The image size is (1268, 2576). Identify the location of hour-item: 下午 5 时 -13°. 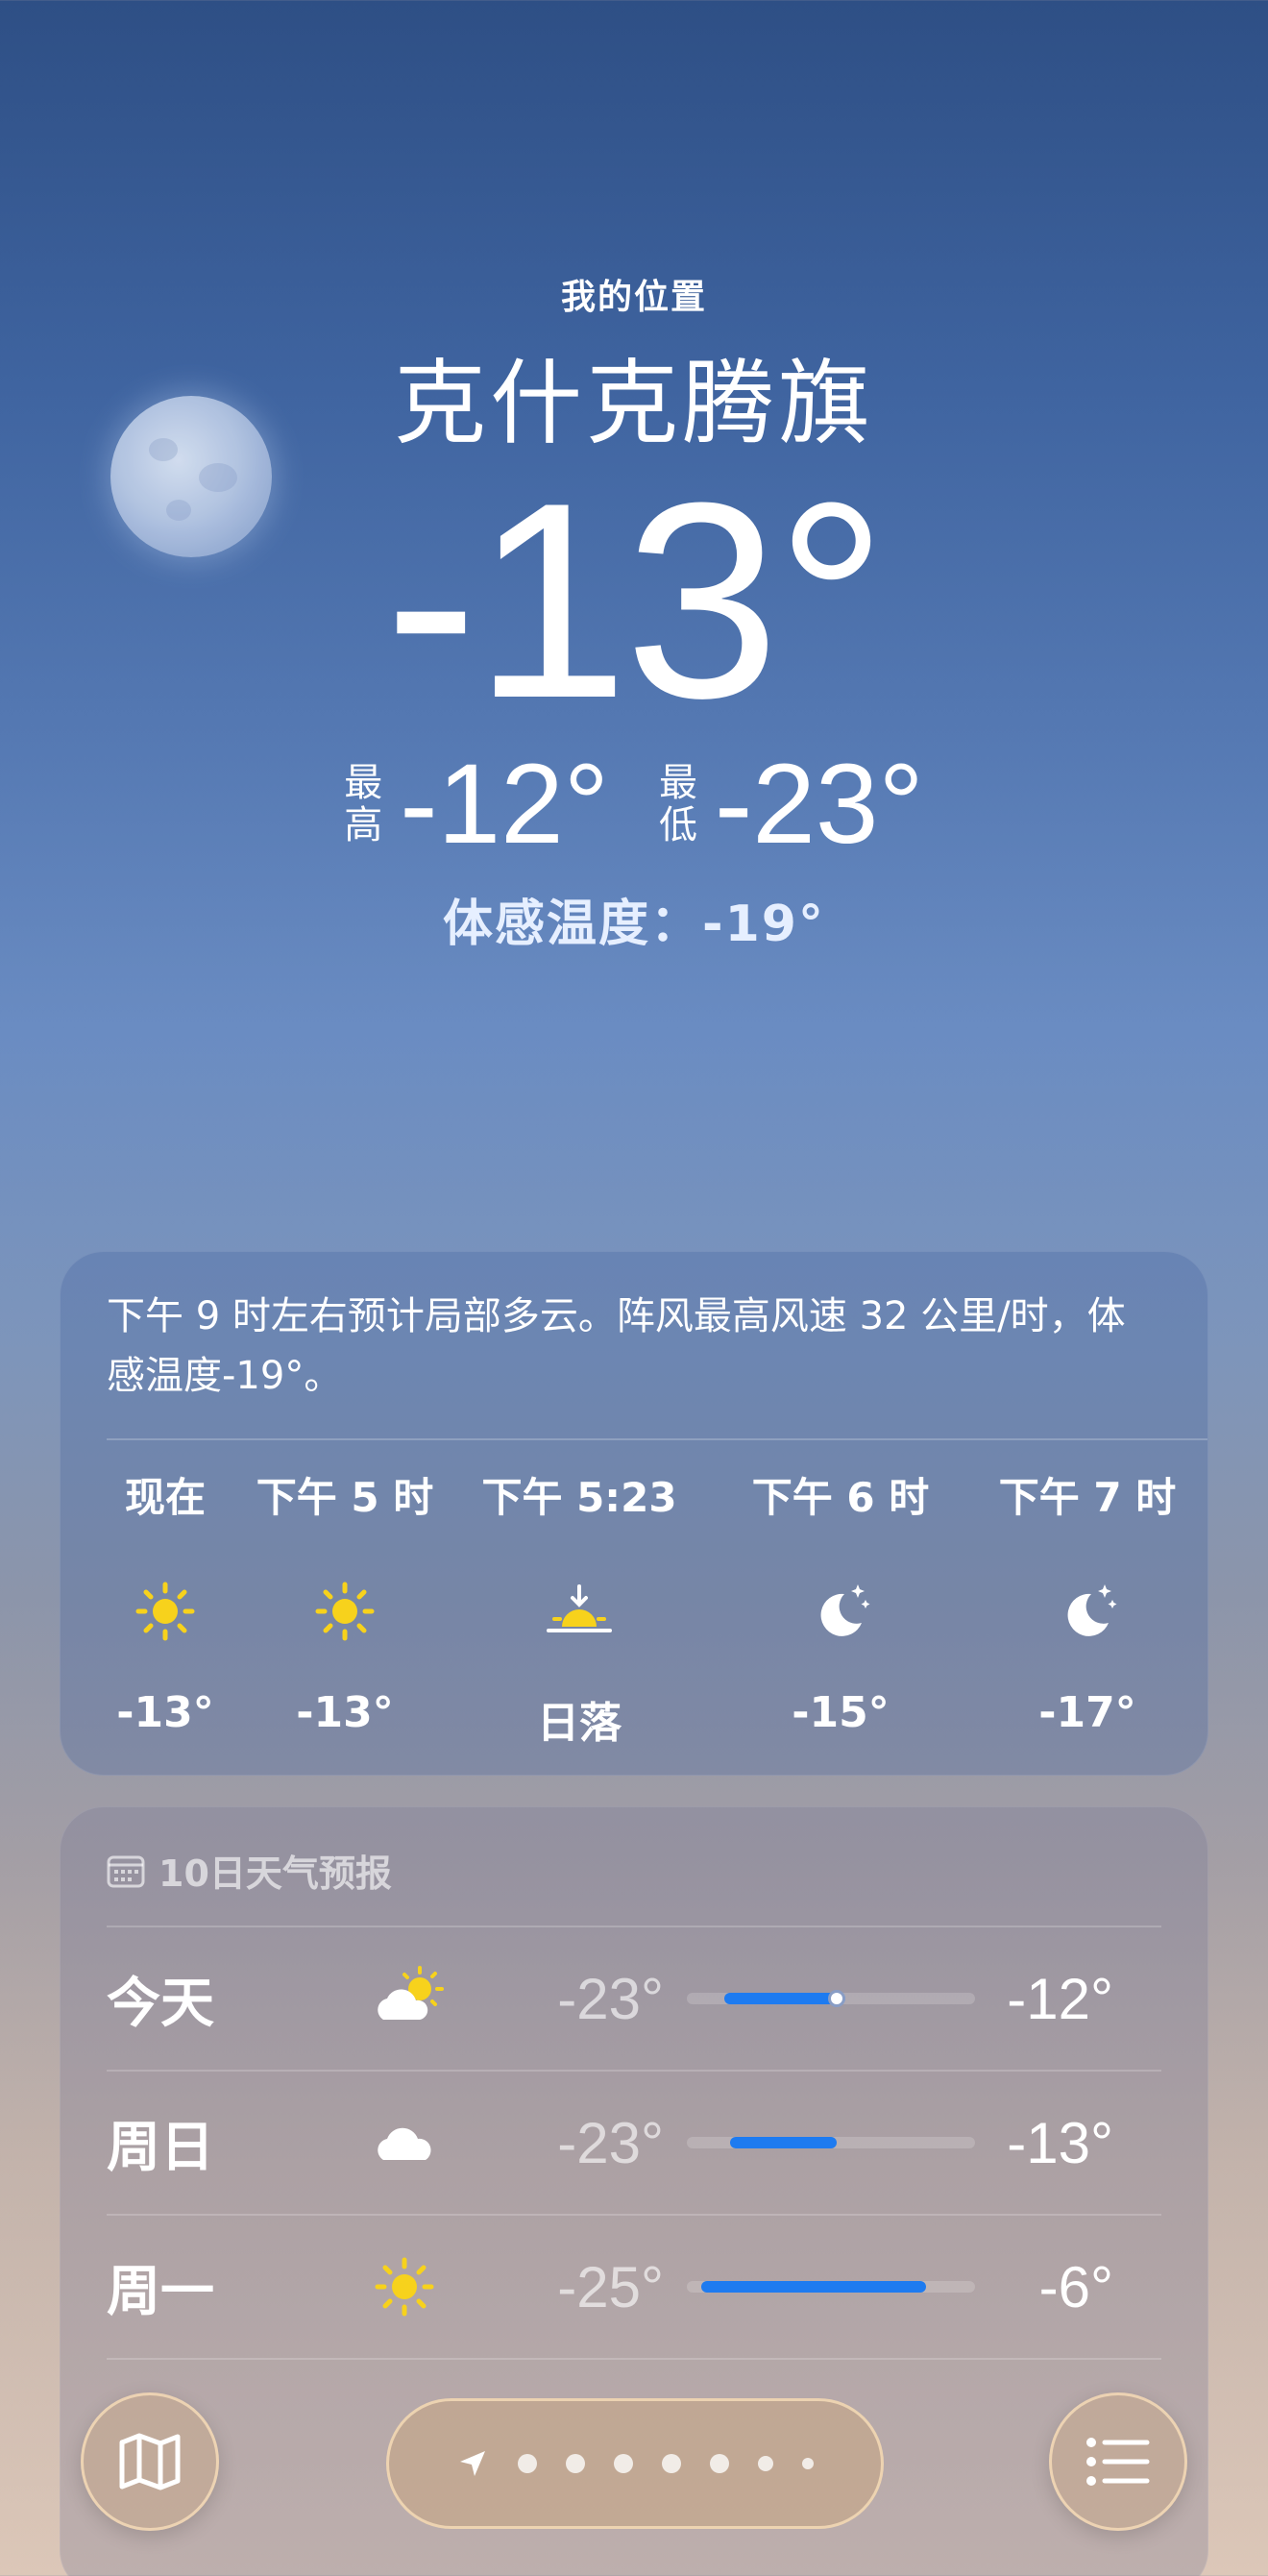
(345, 1605).